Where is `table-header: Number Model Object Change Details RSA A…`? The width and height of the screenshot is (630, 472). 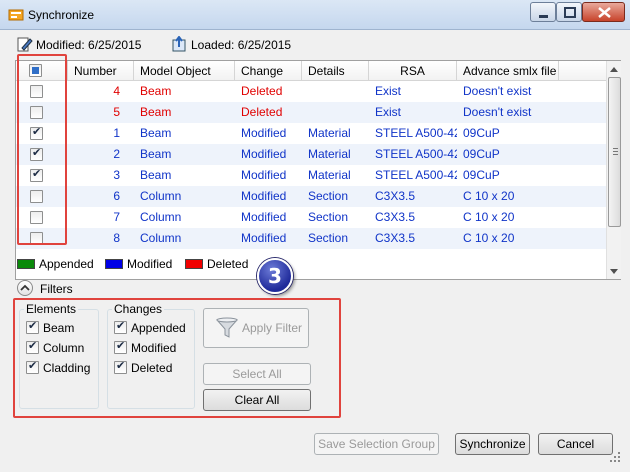 table-header: Number Model Object Change Details RSA A… is located at coordinates (311, 71).